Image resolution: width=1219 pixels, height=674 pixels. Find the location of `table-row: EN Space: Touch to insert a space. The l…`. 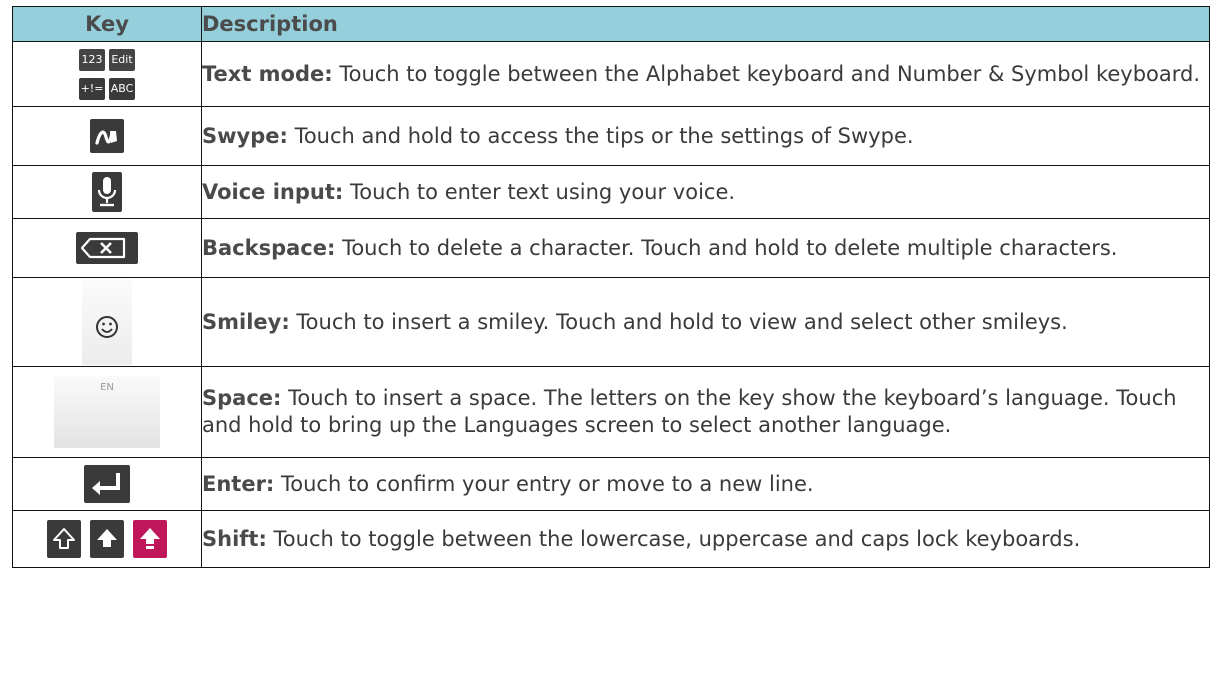

table-row: EN Space: Touch to insert a space. The l… is located at coordinates (611, 412).